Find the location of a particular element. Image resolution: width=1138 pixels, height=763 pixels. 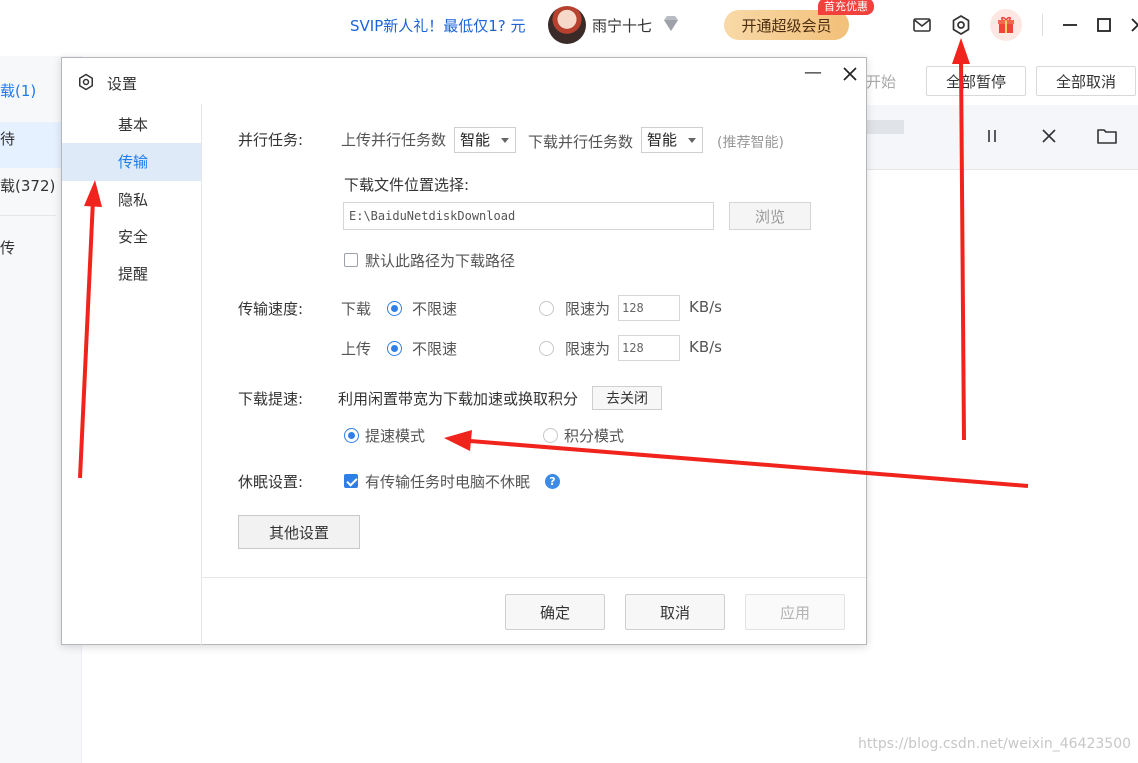

default-path-label: 默认此路径为下载路径 is located at coordinates (440, 261).